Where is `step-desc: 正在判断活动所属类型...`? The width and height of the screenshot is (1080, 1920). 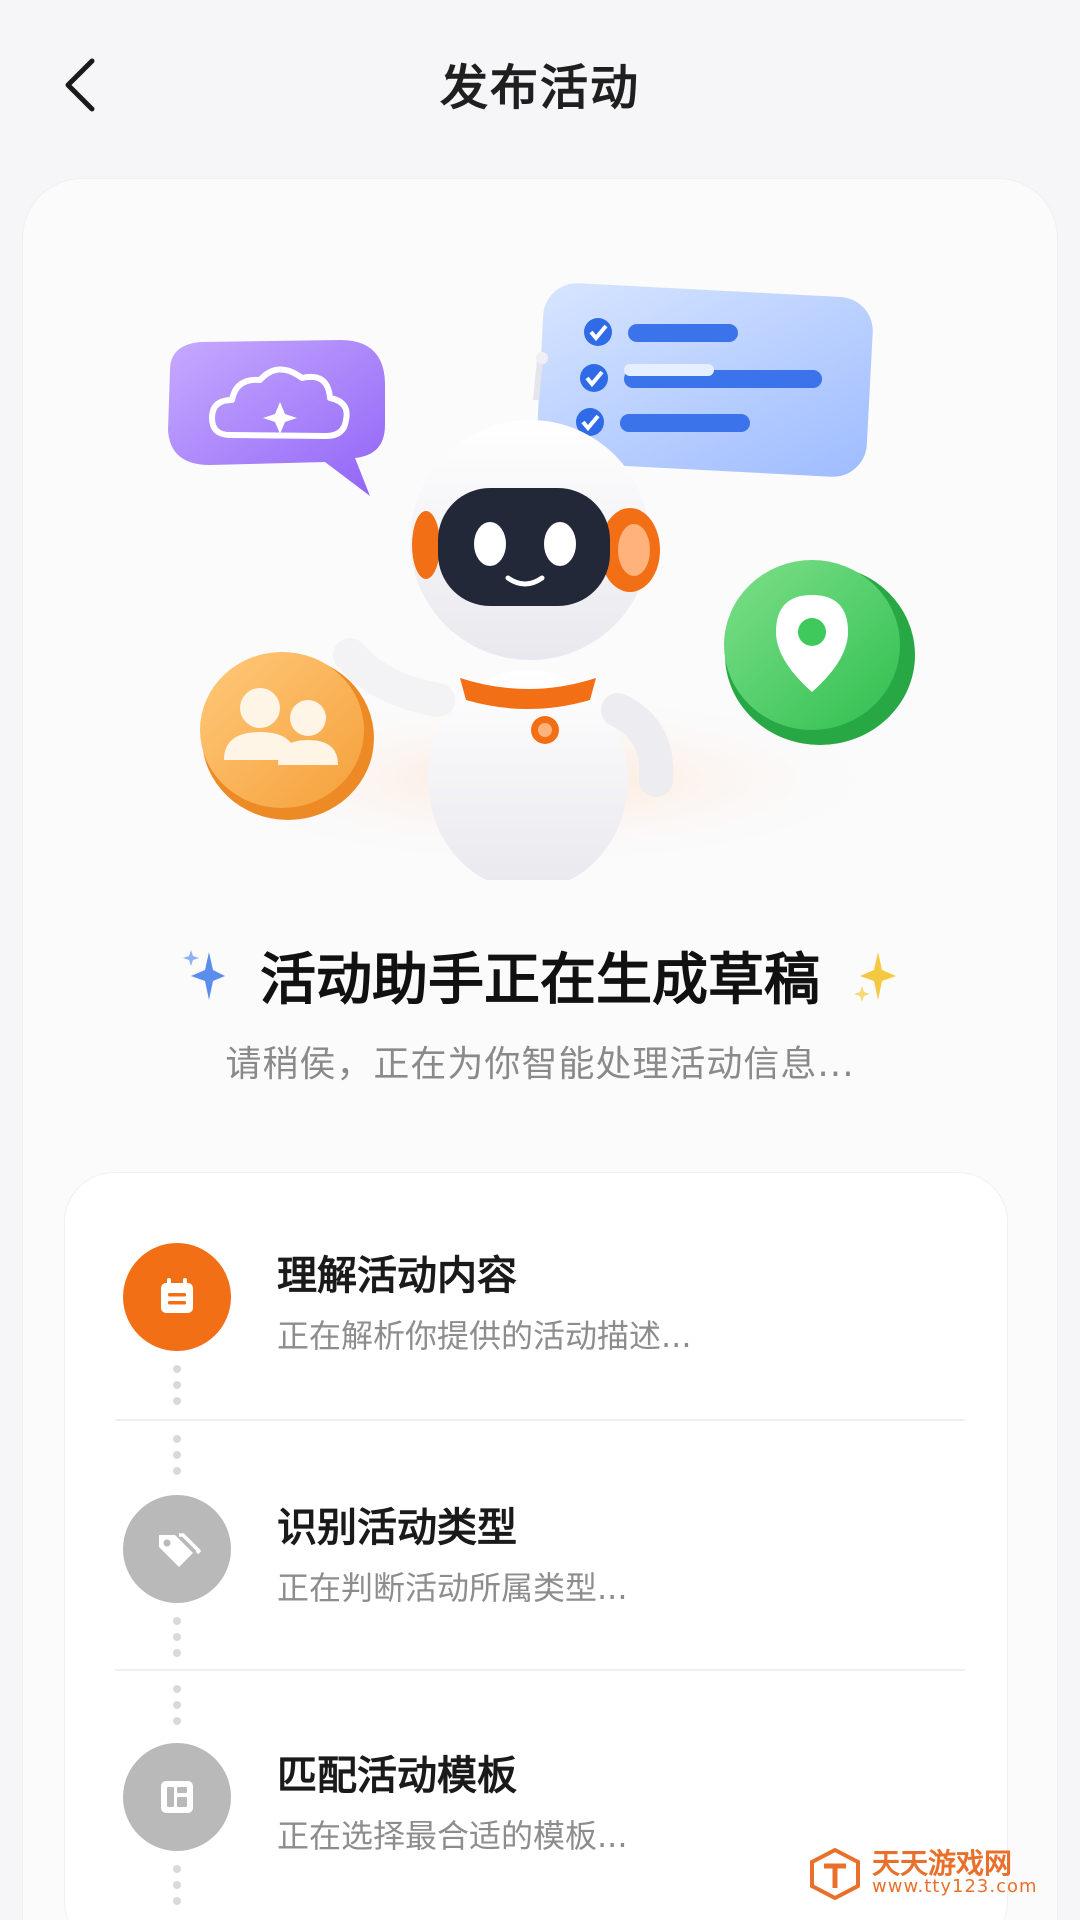 step-desc: 正在判断活动所属类型... is located at coordinates (452, 1588).